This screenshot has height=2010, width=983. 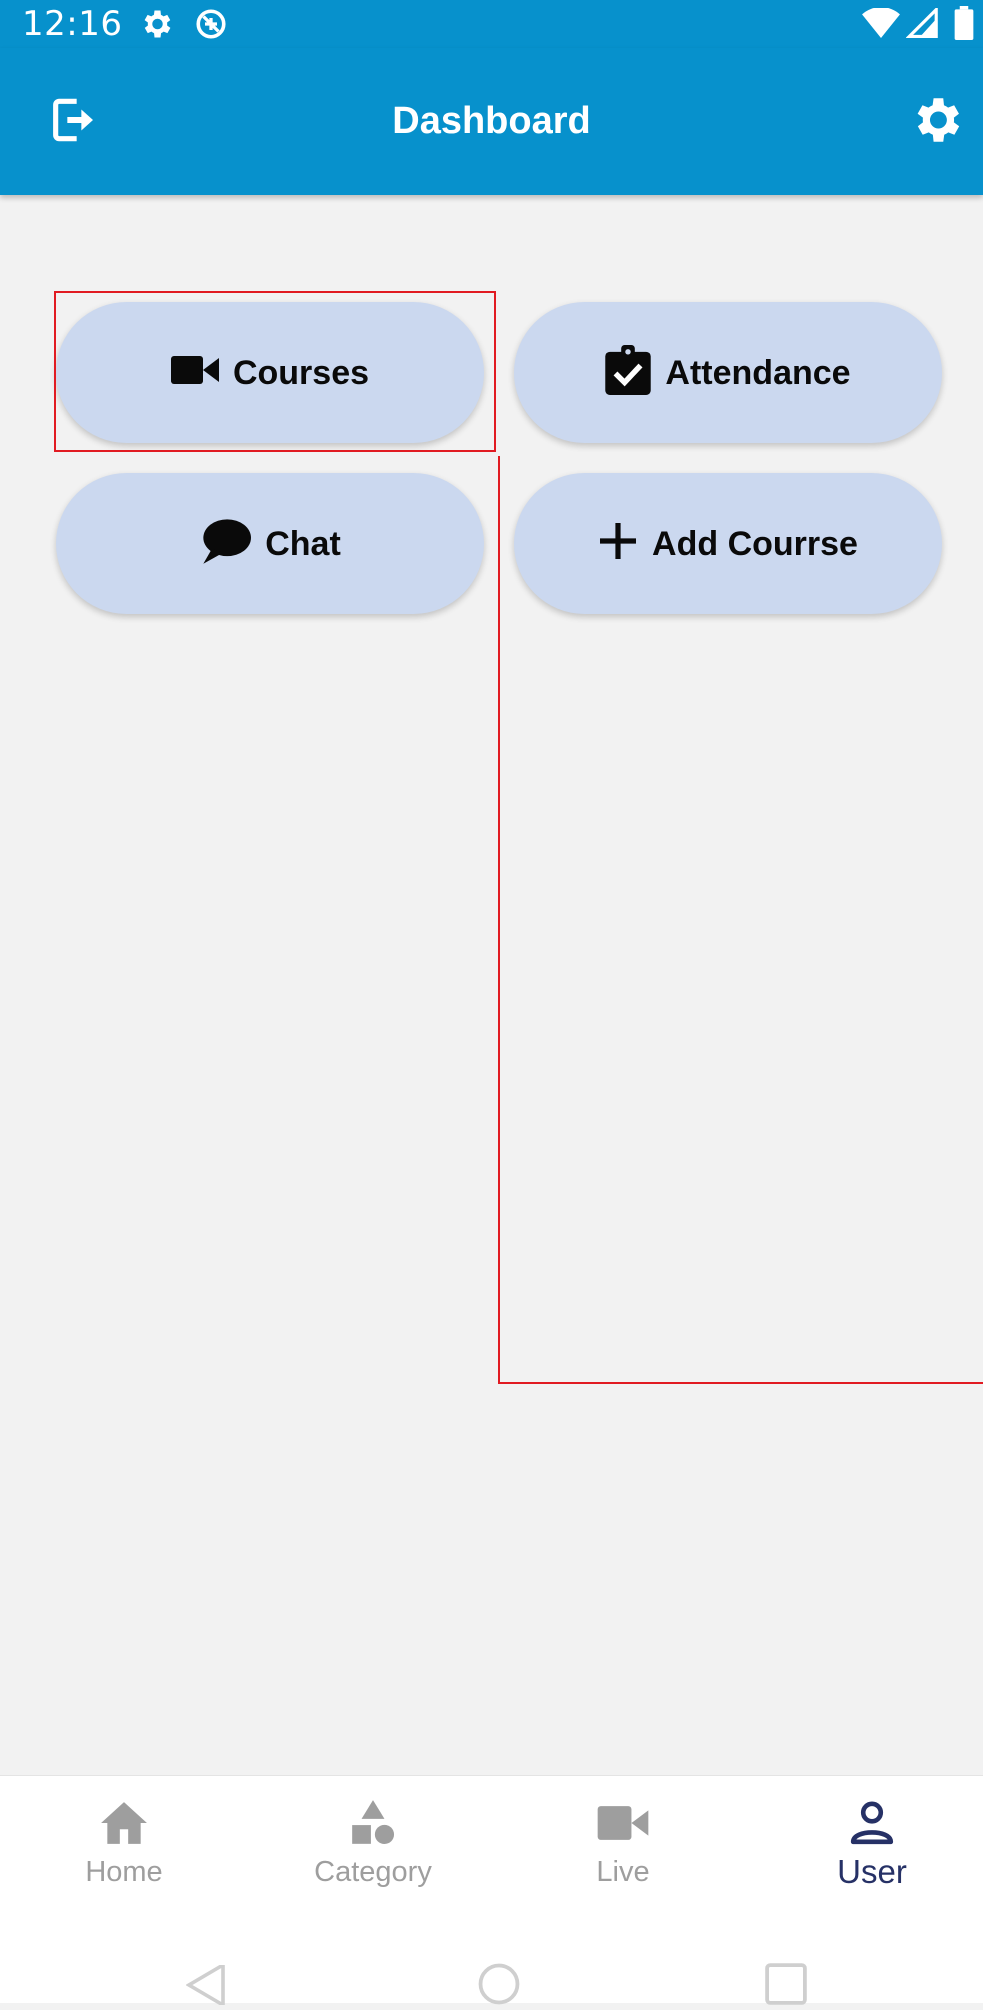 I want to click on back-icon, so click(x=206, y=1985).